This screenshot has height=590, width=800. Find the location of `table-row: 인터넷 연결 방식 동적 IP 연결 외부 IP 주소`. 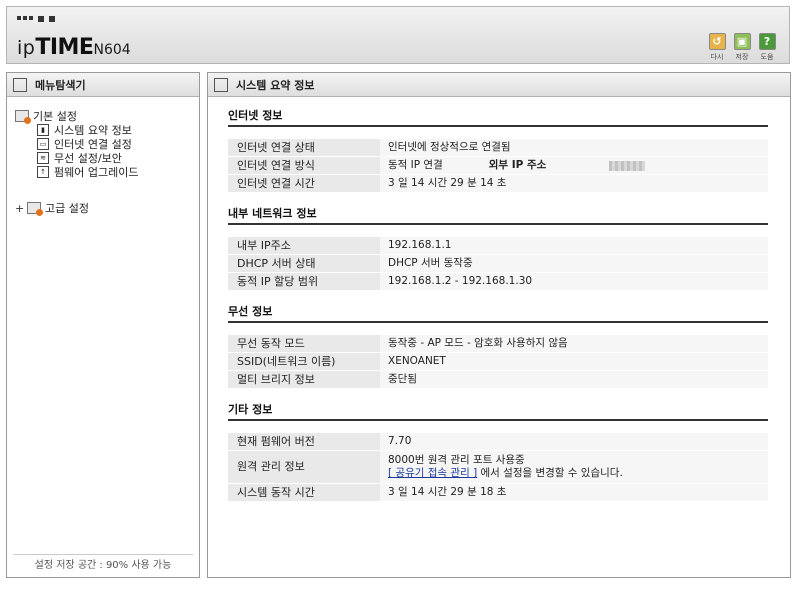

table-row: 인터넷 연결 방식 동적 IP 연결 외부 IP 주소 is located at coordinates (498, 166).